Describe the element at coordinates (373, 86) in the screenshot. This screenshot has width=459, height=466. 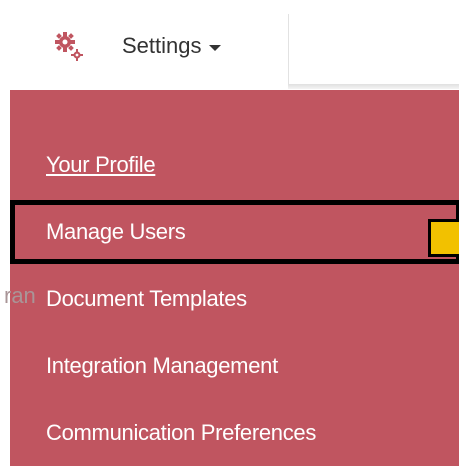
I see `nav-shadow` at that location.